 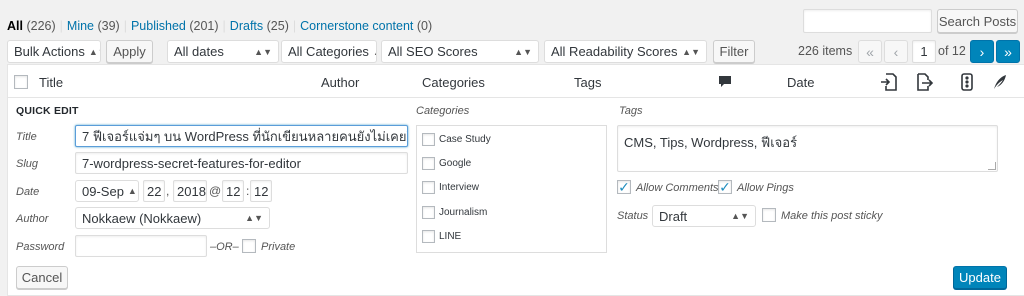 I want to click on view-all: All (226), so click(x=31, y=26).